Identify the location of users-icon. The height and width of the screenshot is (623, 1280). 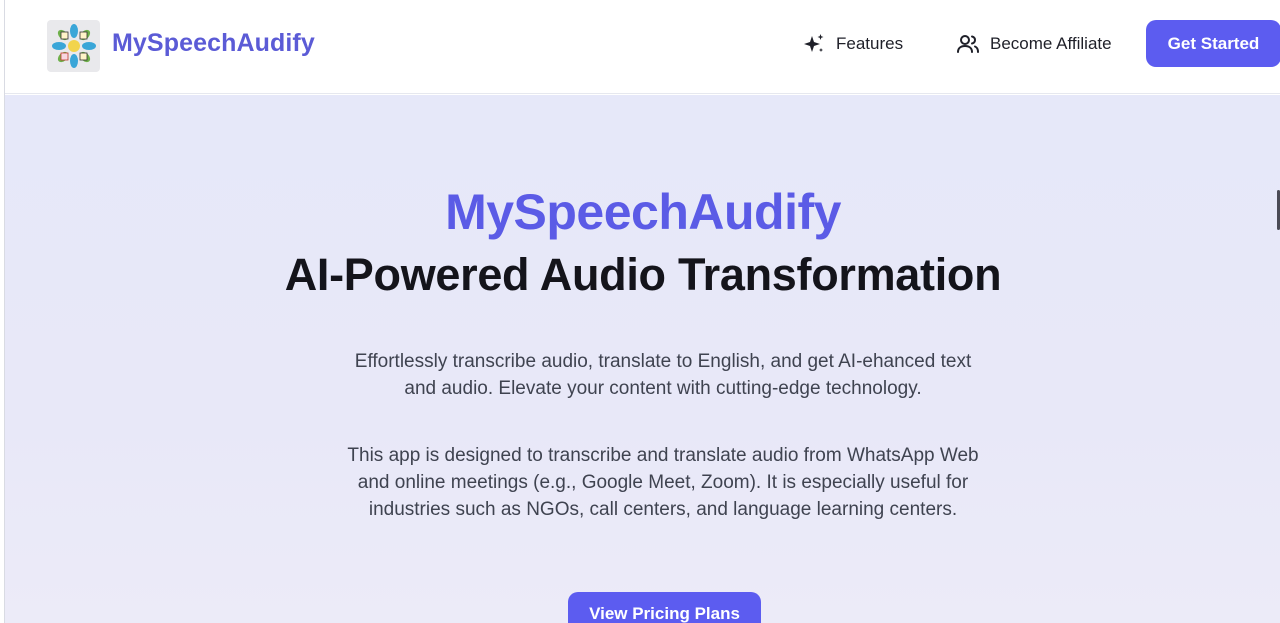
(968, 44).